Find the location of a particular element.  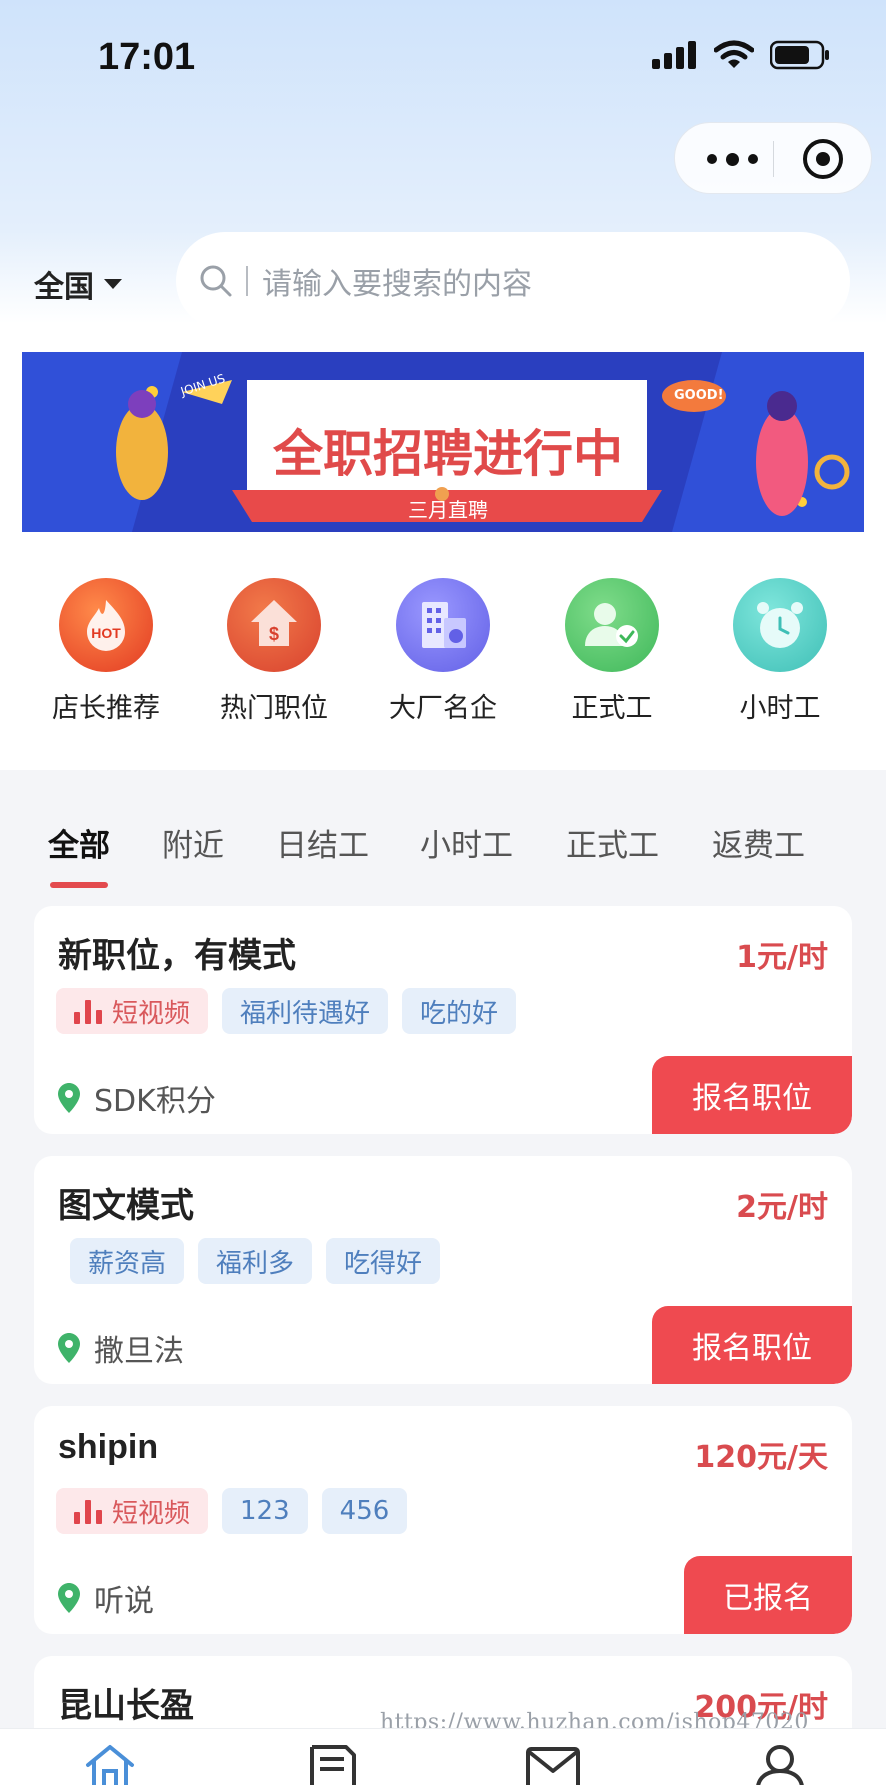

mail-icon is located at coordinates (553, 1764).